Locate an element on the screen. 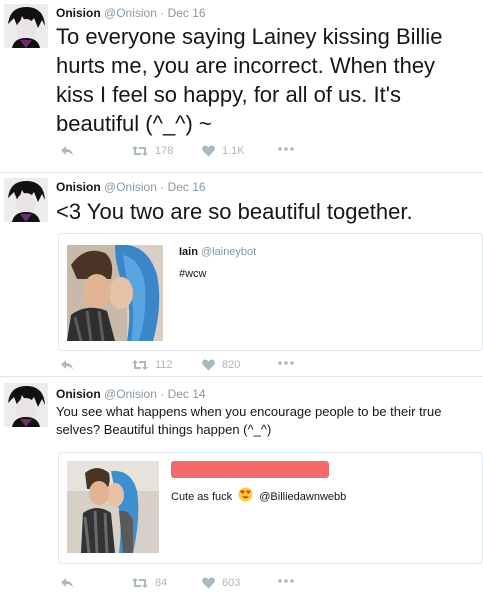 The width and height of the screenshot is (483, 599). tweet-text-line: <3 You two are so beautiful together. is located at coordinates (234, 211).